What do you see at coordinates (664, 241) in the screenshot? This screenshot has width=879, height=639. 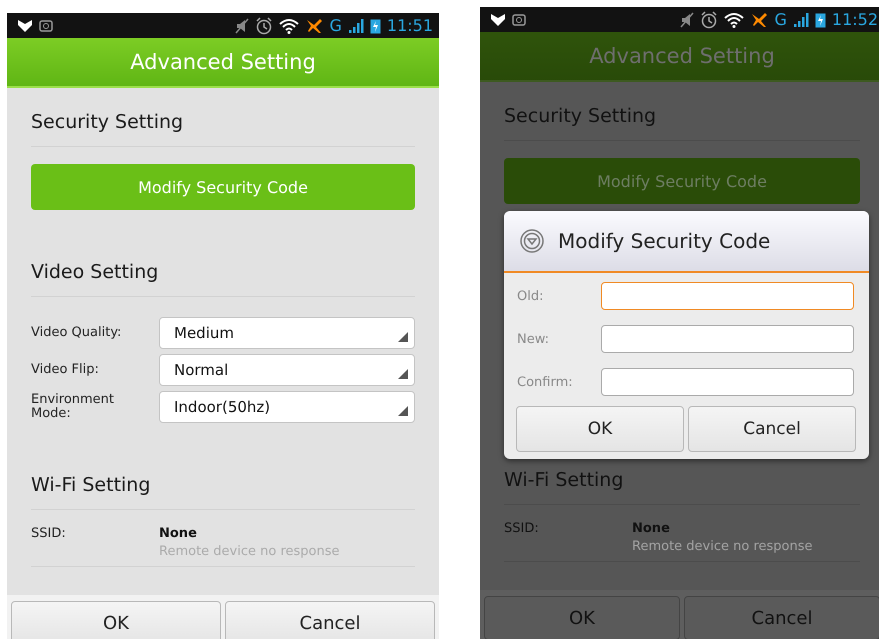 I see `dialog-title: Modify Security Code` at bounding box center [664, 241].